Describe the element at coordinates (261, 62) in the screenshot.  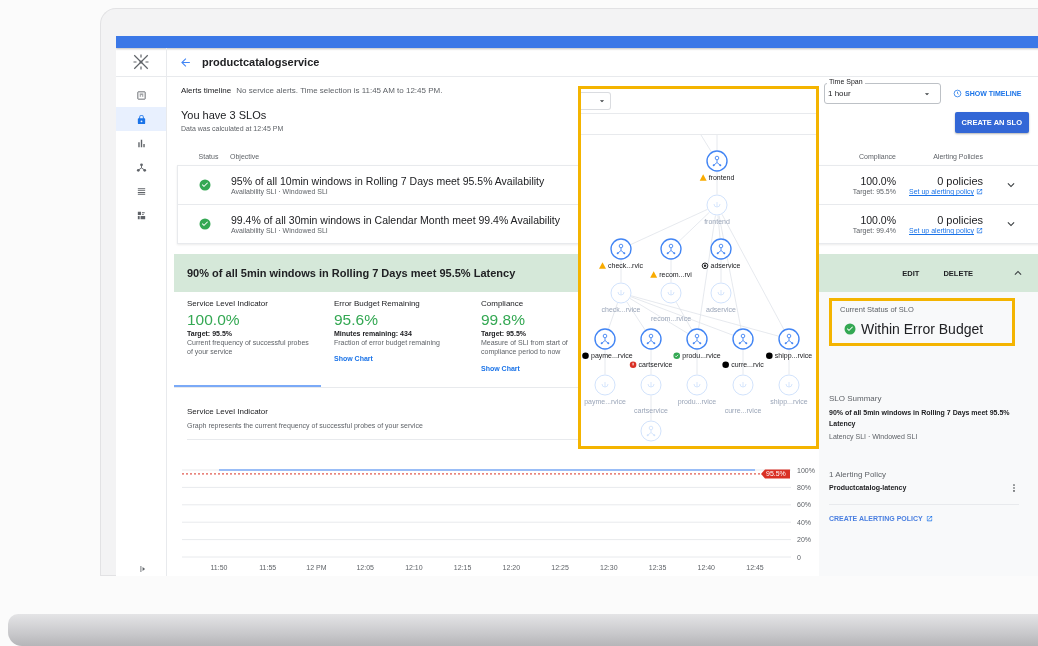
I see `page-title: productcatalogservice` at that location.